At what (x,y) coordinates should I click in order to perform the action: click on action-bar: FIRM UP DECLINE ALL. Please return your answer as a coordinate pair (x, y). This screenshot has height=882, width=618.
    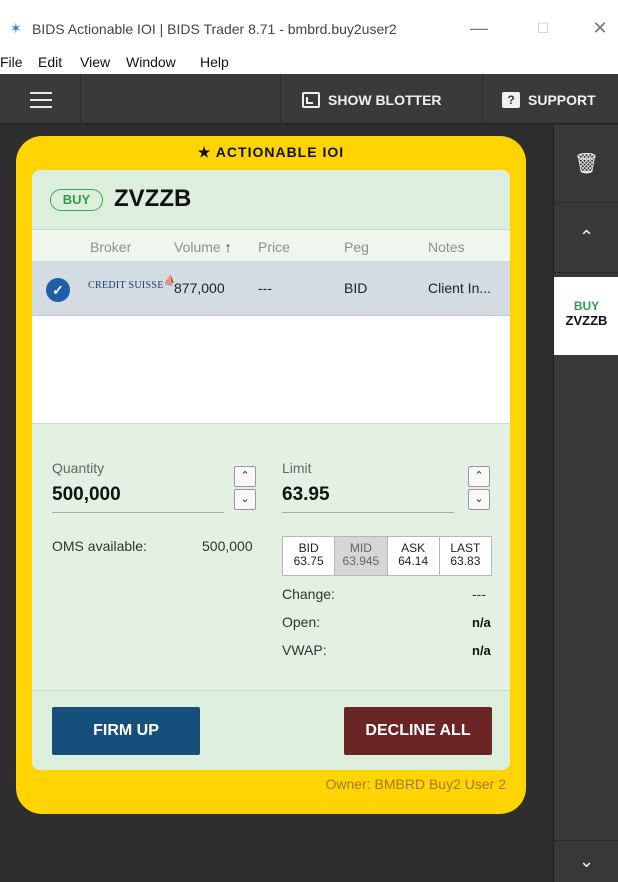
    Looking at the image, I should click on (271, 730).